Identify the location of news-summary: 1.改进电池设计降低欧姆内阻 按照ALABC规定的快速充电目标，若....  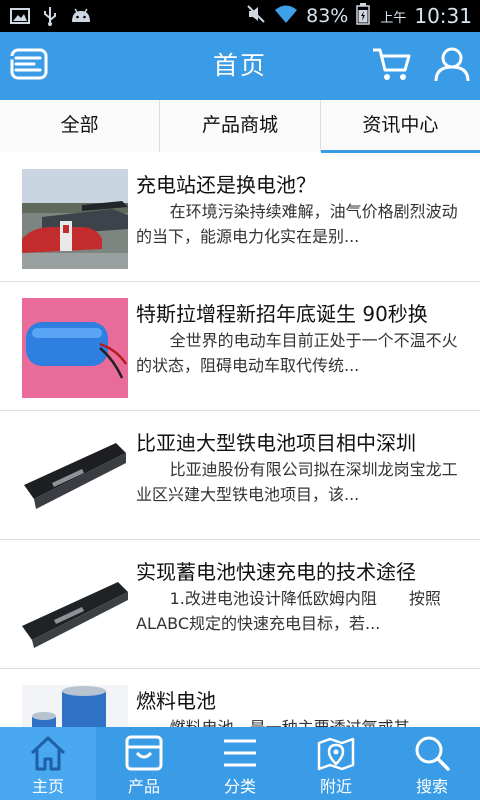
(288, 611).